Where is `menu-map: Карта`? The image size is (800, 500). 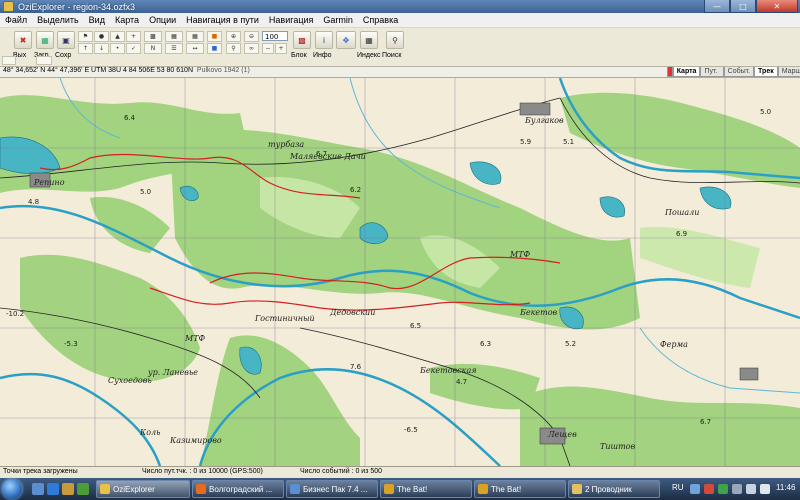
menu-map: Карта is located at coordinates (127, 20).